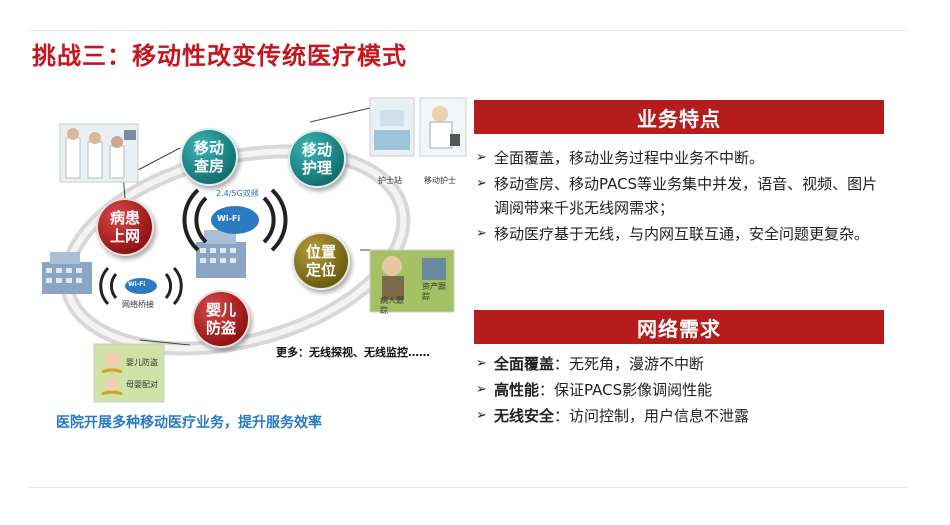  I want to click on bubble-mobile-nursing: 移动护理, so click(317, 159).